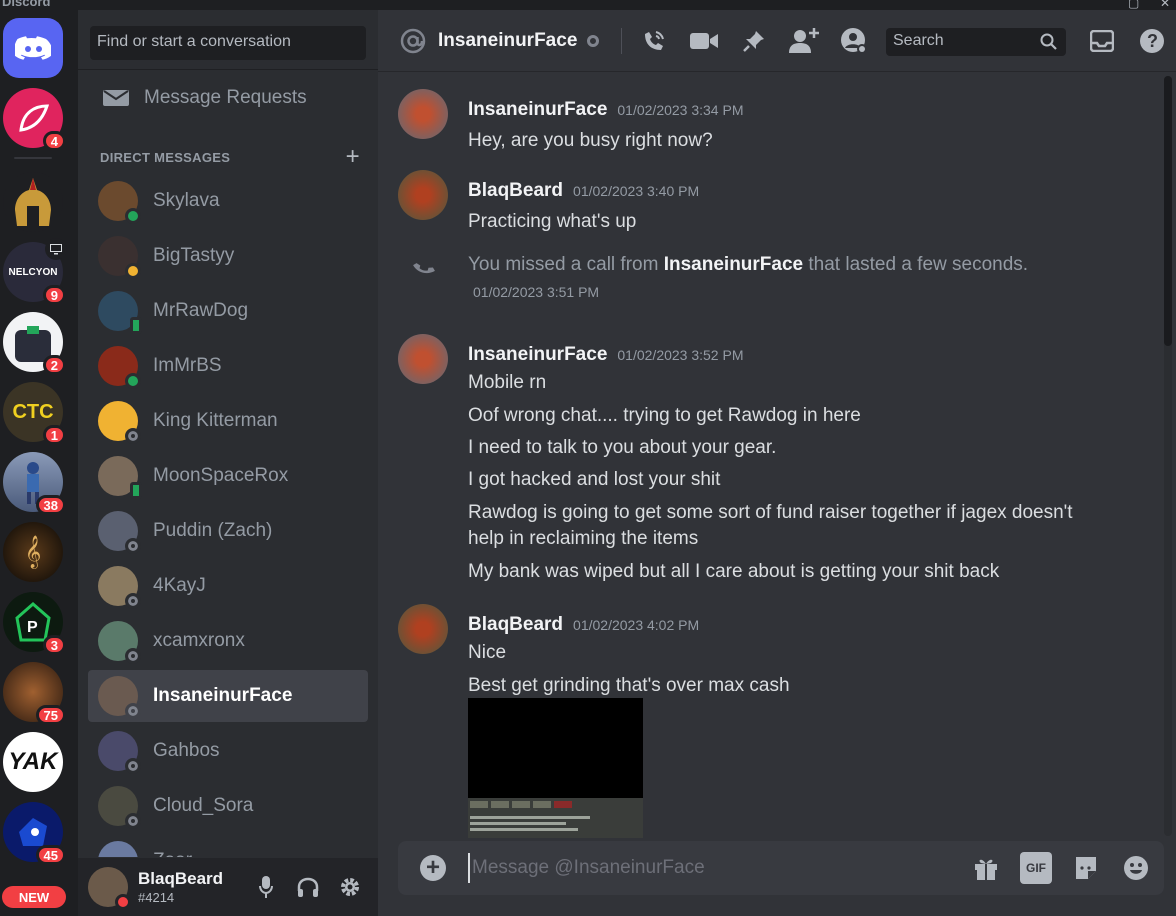 The height and width of the screenshot is (916, 1176). What do you see at coordinates (1168, 211) in the screenshot?
I see `scrollbar-thumb` at bounding box center [1168, 211].